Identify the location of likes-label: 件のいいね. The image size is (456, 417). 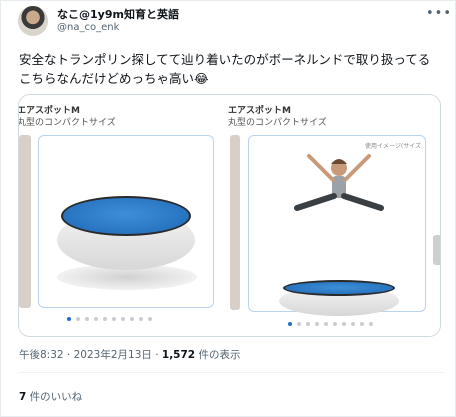
(54, 397).